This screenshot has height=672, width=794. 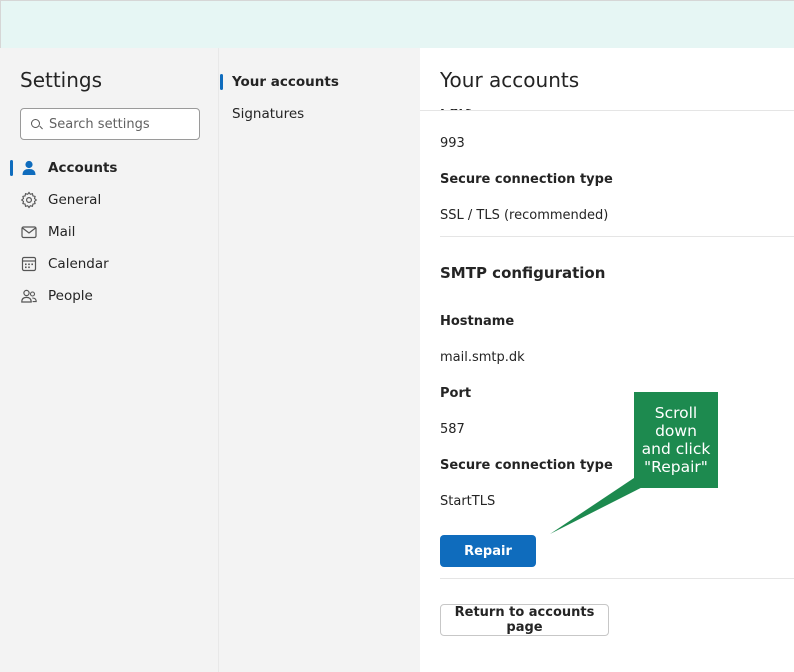 What do you see at coordinates (526, 465) in the screenshot?
I see `smtp-secure-label: Secure connection type` at bounding box center [526, 465].